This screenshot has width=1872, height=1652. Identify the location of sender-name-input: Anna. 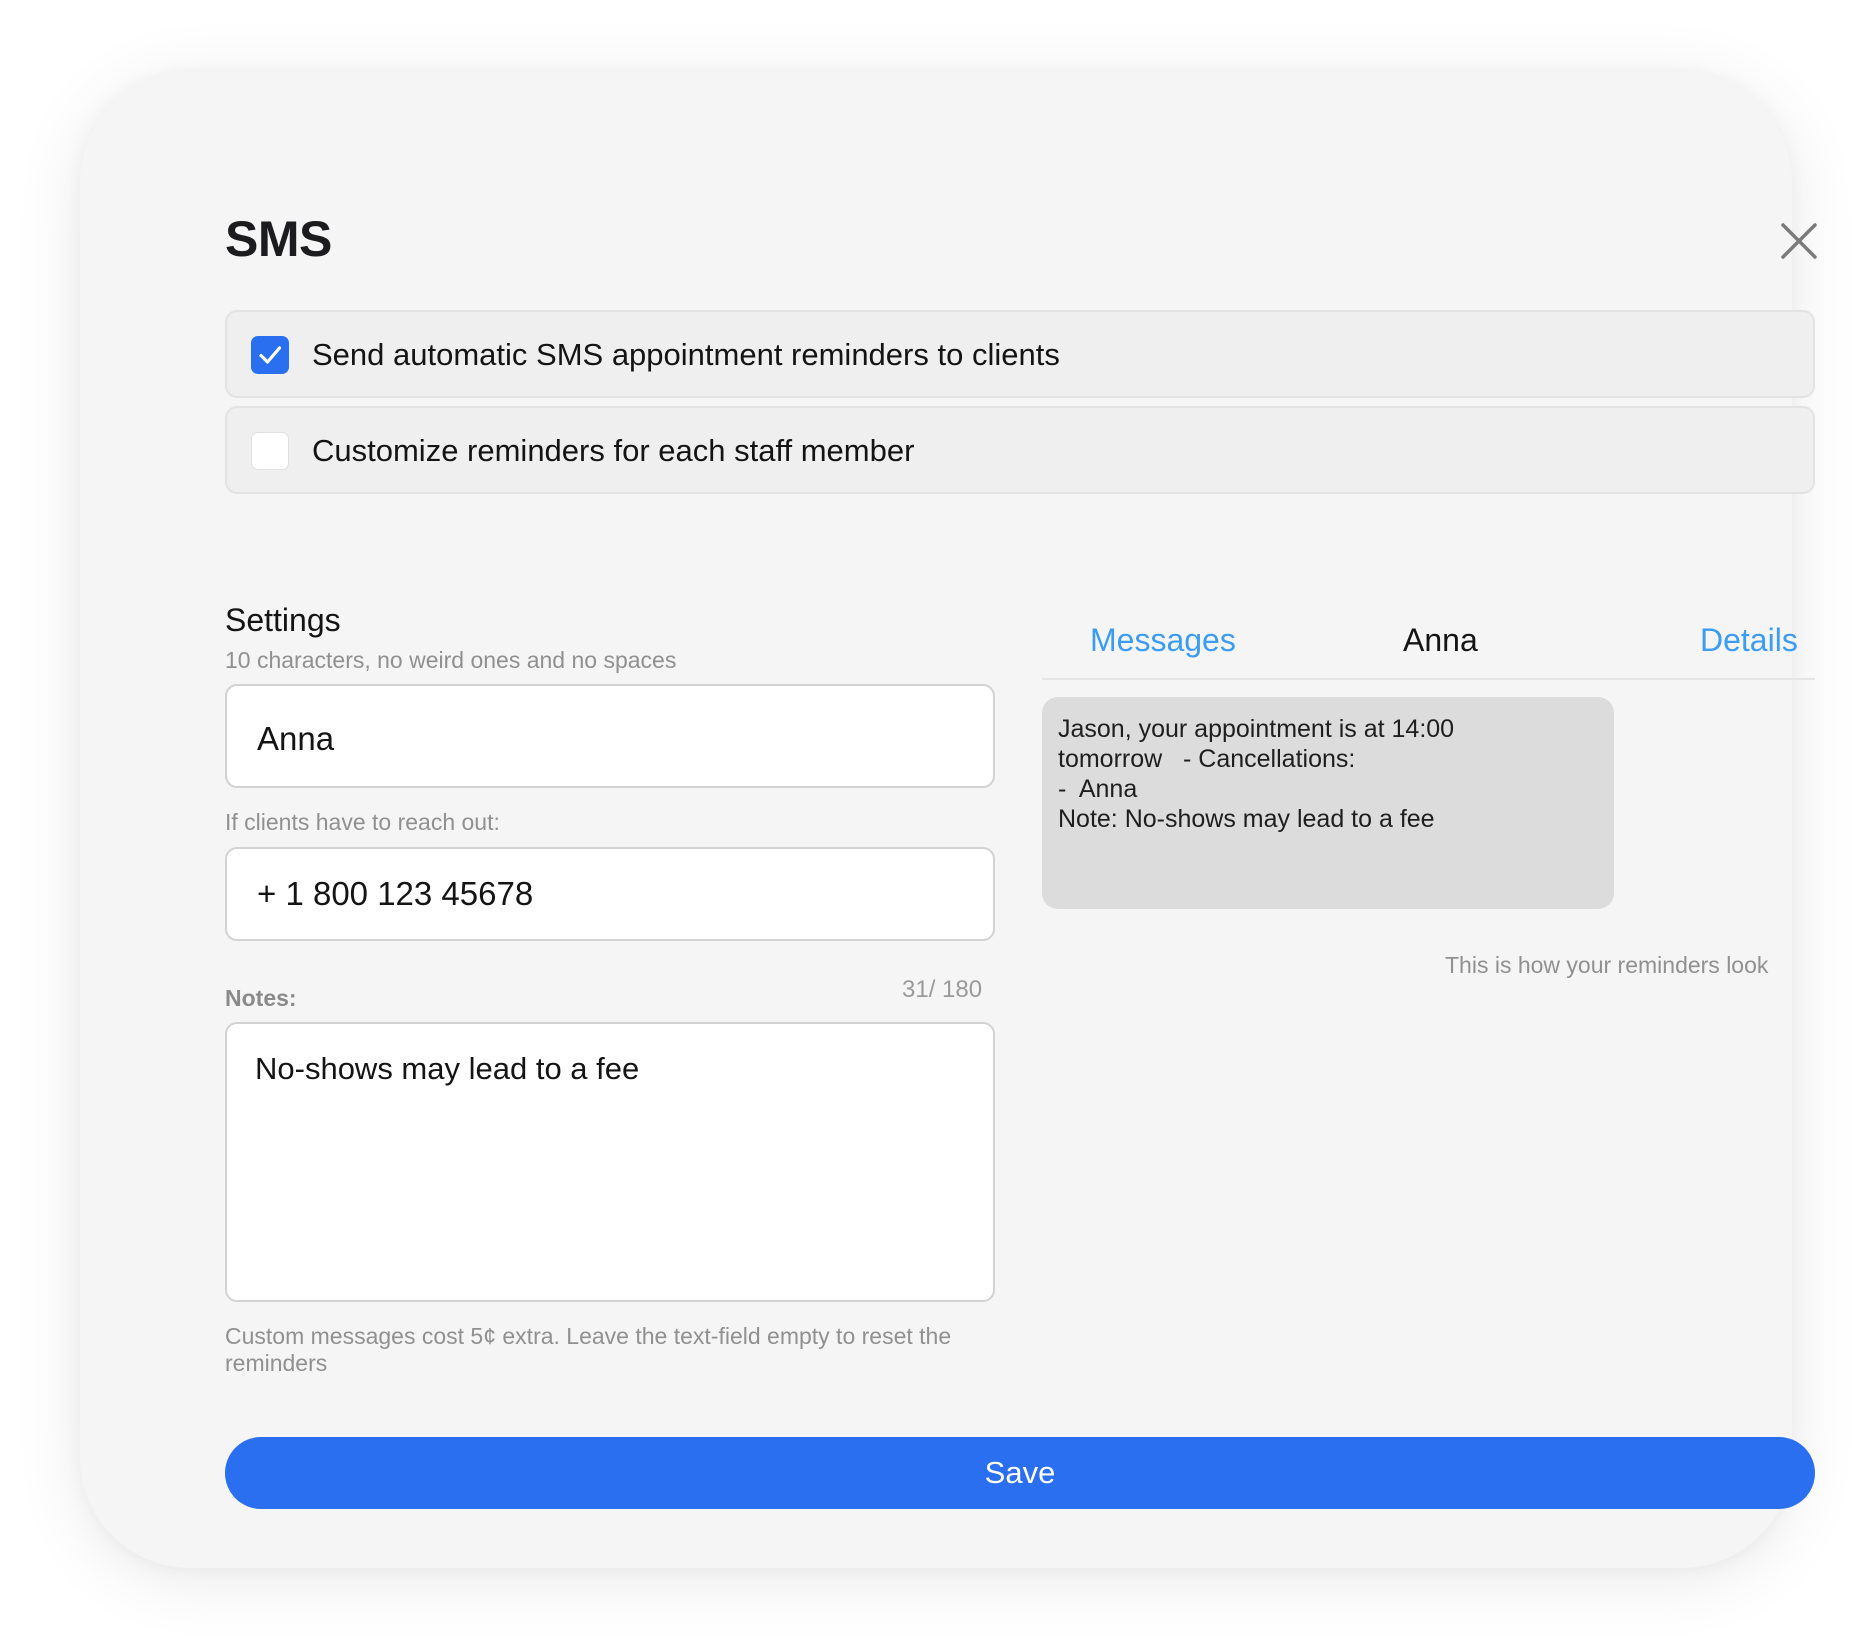
(610, 736).